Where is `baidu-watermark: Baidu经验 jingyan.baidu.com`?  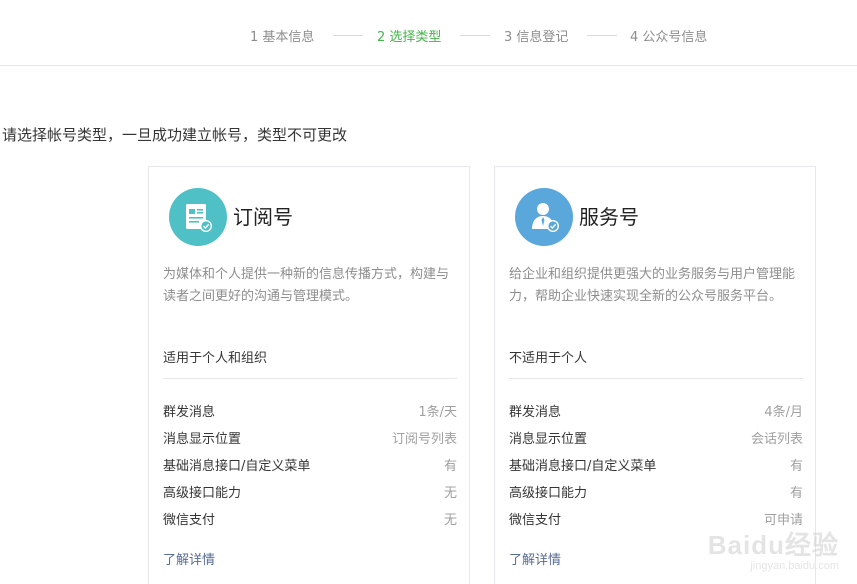 baidu-watermark: Baidu经验 jingyan.baidu.com is located at coordinates (773, 548).